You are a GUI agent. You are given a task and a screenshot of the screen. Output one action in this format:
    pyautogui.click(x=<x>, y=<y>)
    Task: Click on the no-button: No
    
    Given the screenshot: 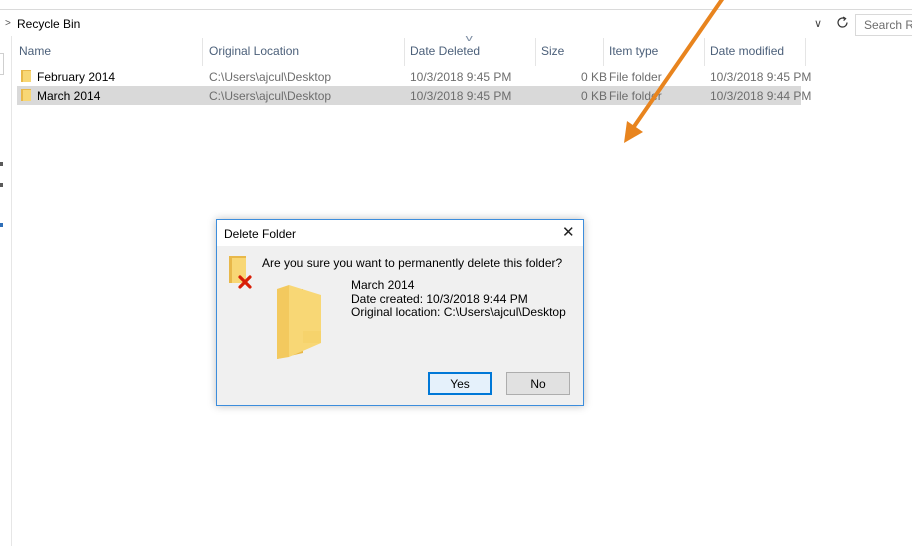 What is the action you would take?
    pyautogui.click(x=538, y=383)
    